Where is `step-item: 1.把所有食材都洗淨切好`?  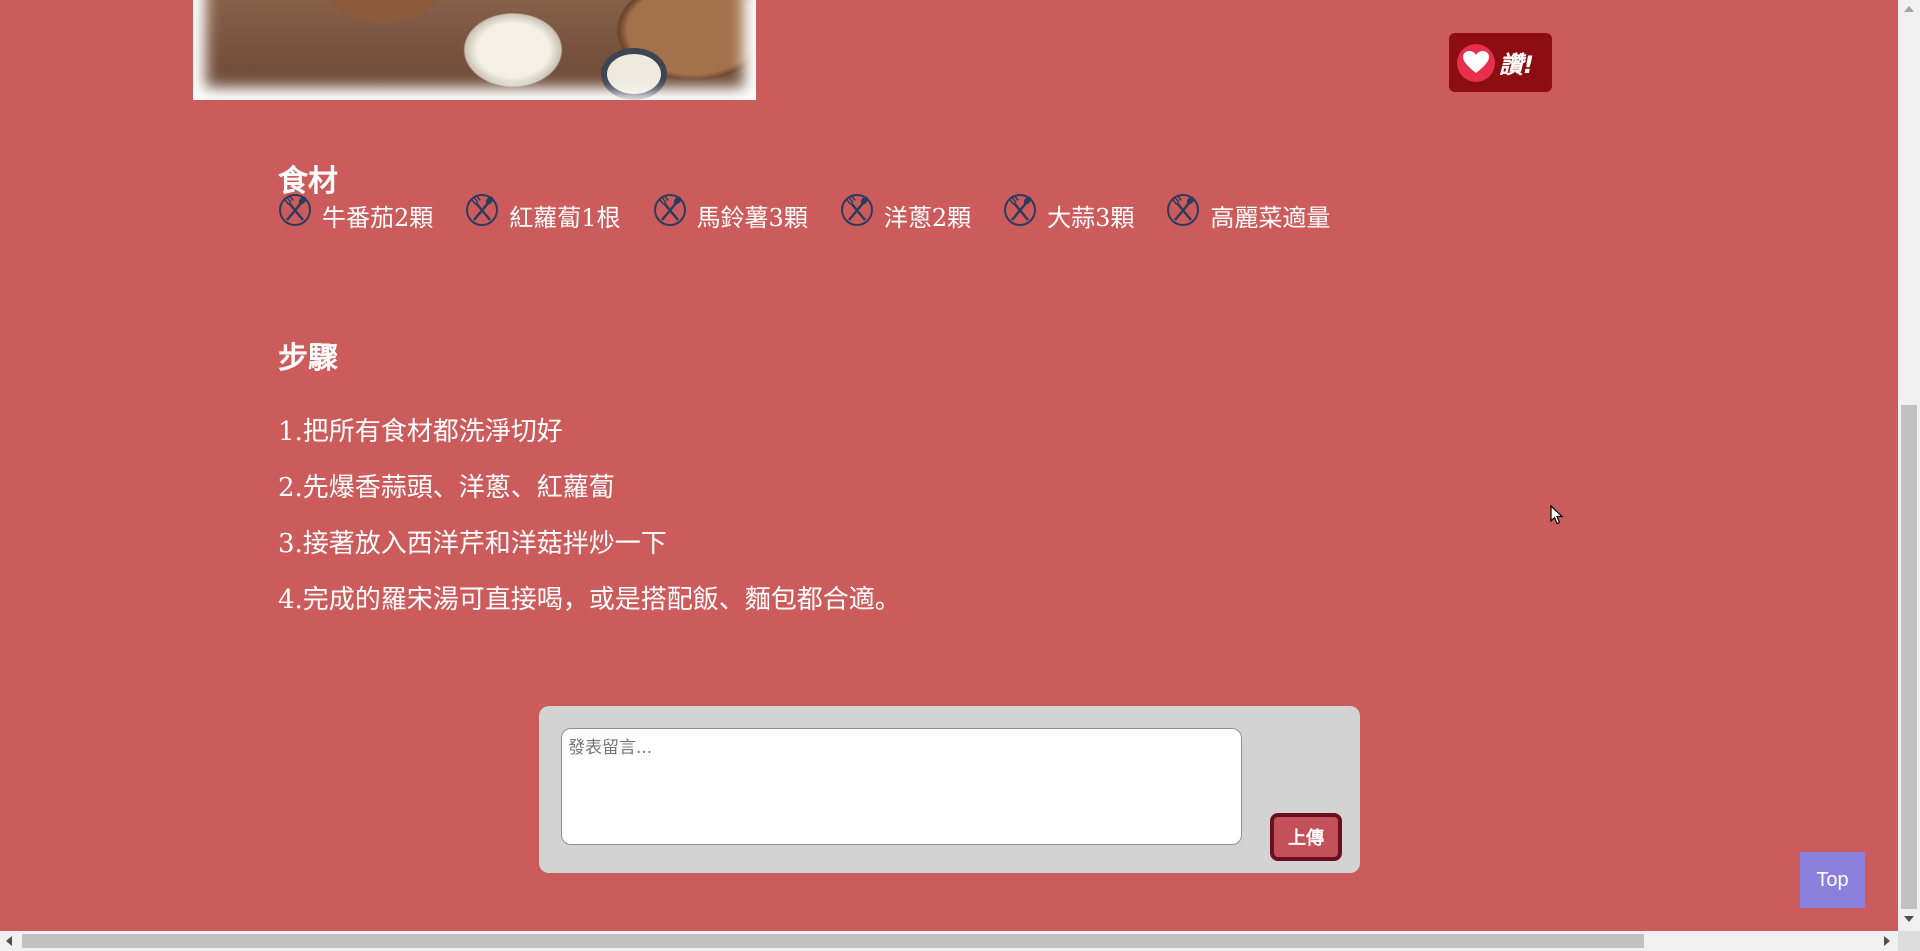
step-item: 1.把所有食材都洗淨切好 is located at coordinates (420, 432).